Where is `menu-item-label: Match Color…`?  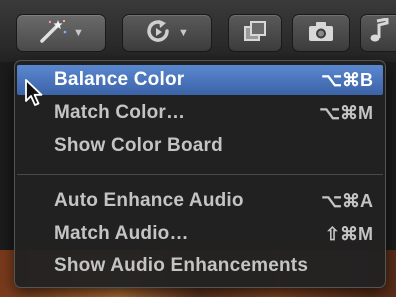
menu-item-label: Match Color… is located at coordinates (120, 112).